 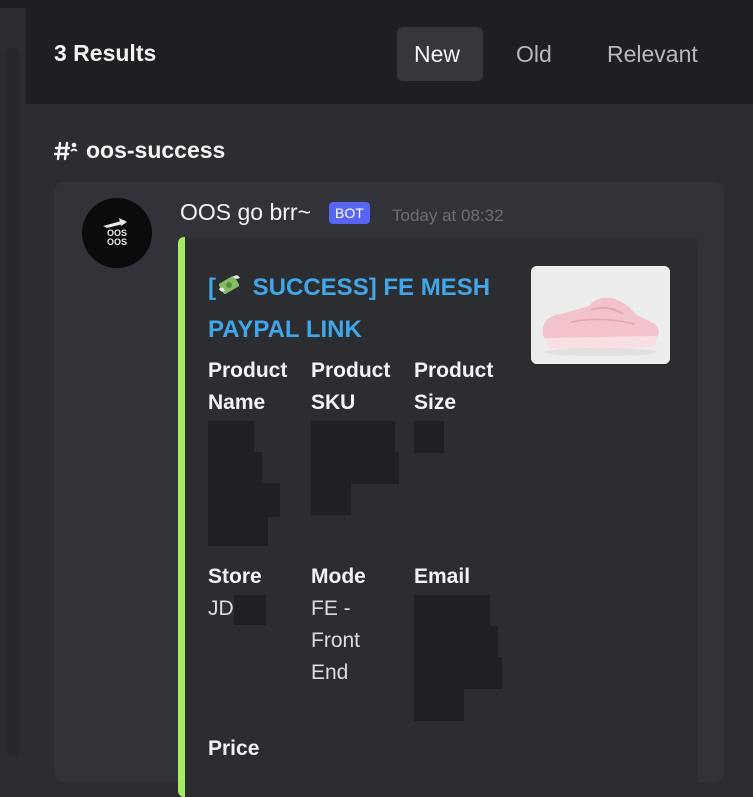 I want to click on left-rail, so click(x=13, y=382).